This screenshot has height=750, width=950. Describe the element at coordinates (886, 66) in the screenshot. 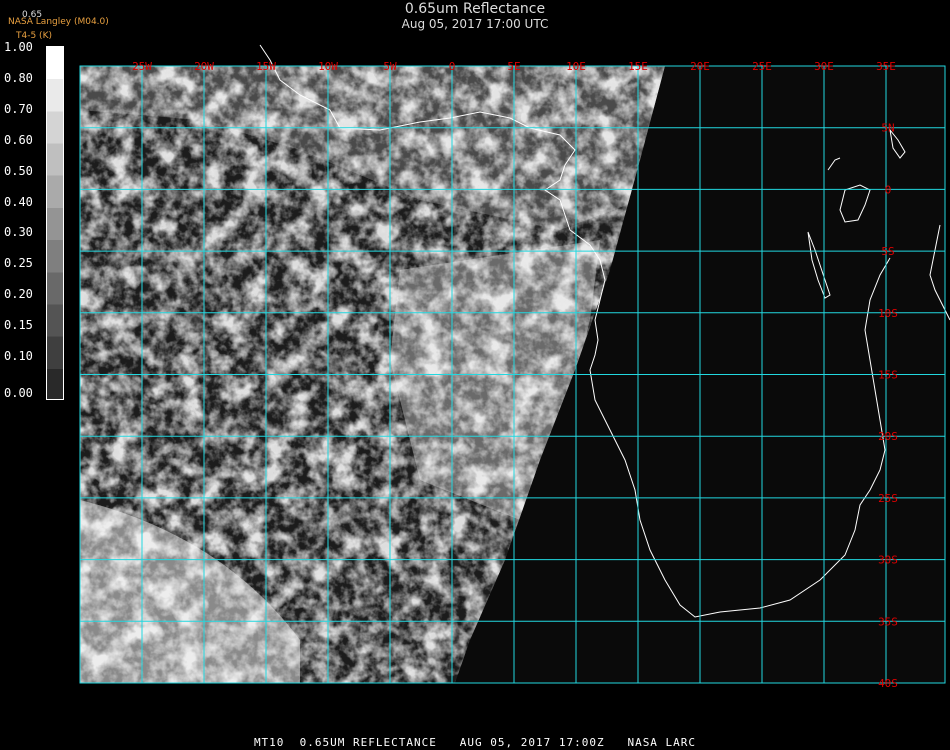

I see `longitude-label: 35E` at that location.